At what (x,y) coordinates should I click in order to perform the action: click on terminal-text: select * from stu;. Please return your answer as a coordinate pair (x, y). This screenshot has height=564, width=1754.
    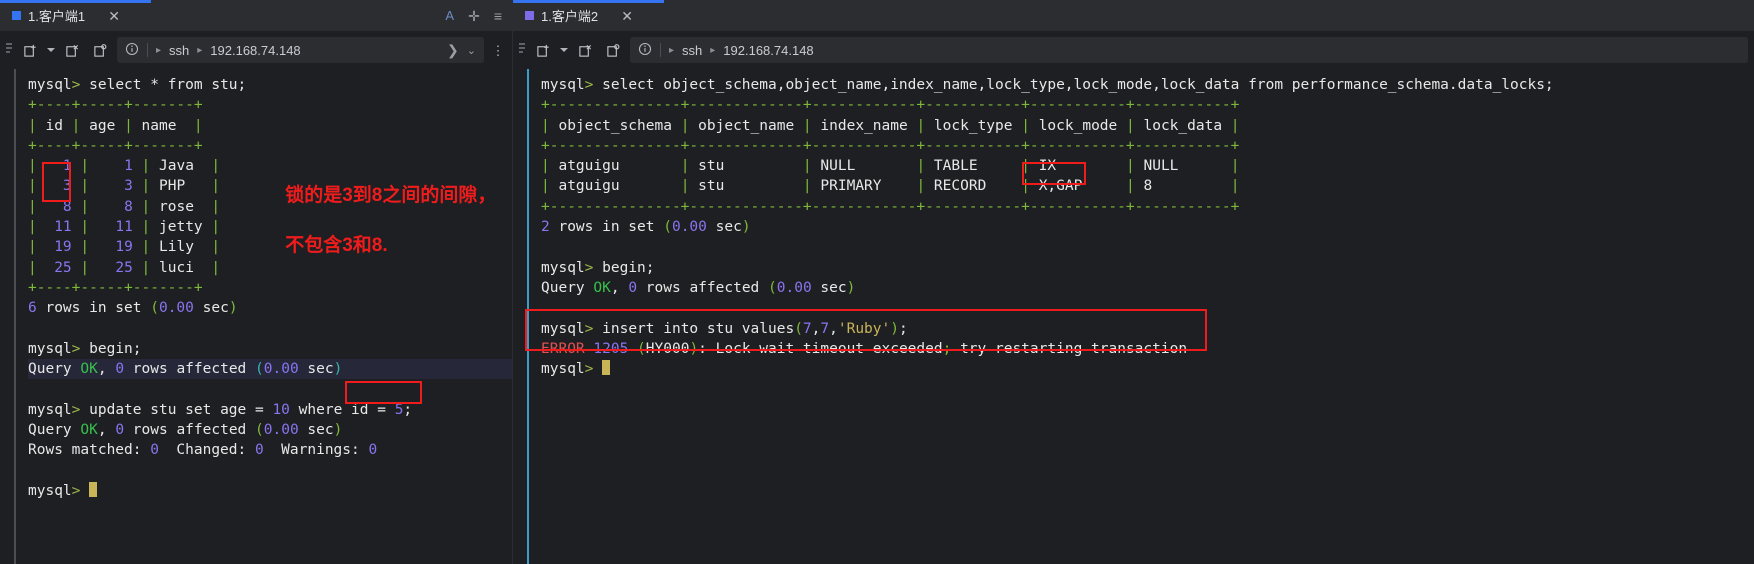
    Looking at the image, I should click on (168, 85).